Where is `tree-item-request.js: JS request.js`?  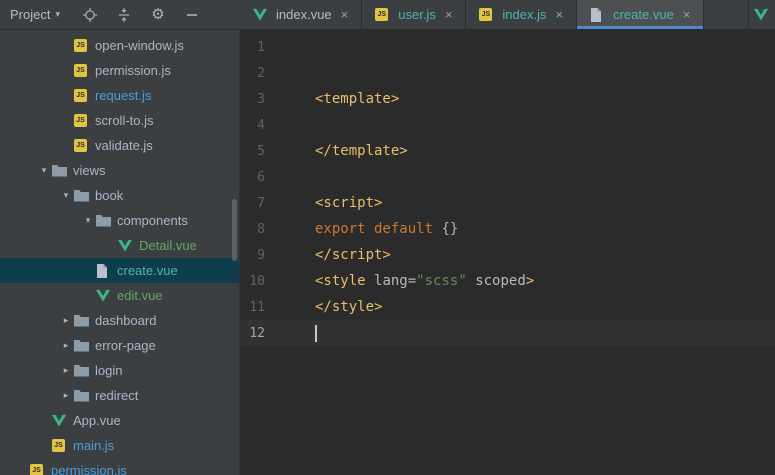
tree-item-request.js: JS request.js is located at coordinates (119, 95).